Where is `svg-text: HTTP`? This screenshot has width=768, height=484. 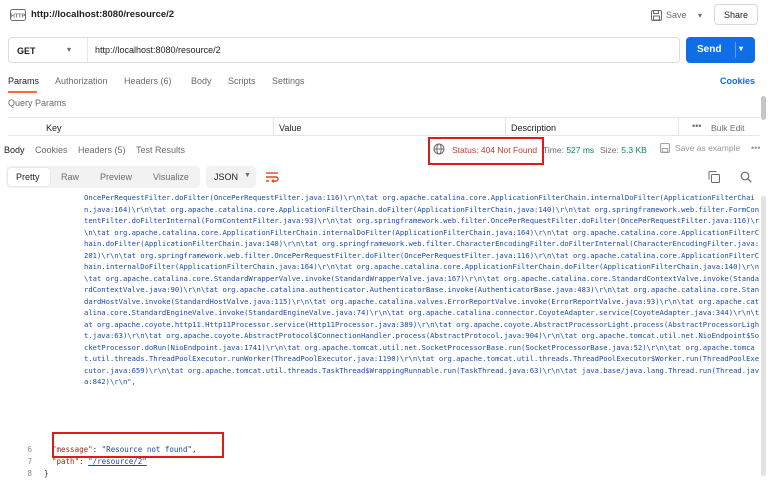
svg-text: HTTP is located at coordinates (18, 17).